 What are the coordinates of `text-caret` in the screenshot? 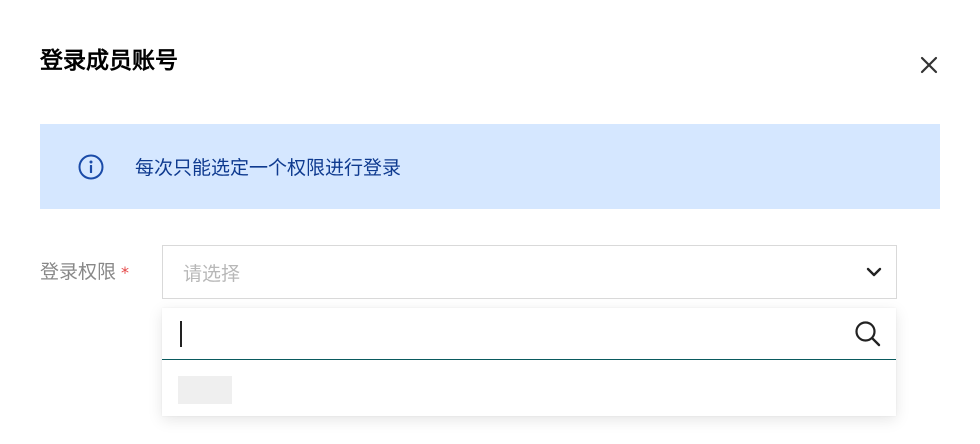 It's located at (181, 334).